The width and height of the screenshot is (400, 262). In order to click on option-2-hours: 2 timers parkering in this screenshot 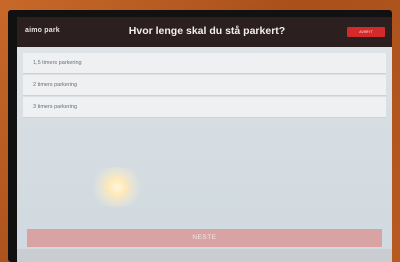, I will do `click(204, 85)`.